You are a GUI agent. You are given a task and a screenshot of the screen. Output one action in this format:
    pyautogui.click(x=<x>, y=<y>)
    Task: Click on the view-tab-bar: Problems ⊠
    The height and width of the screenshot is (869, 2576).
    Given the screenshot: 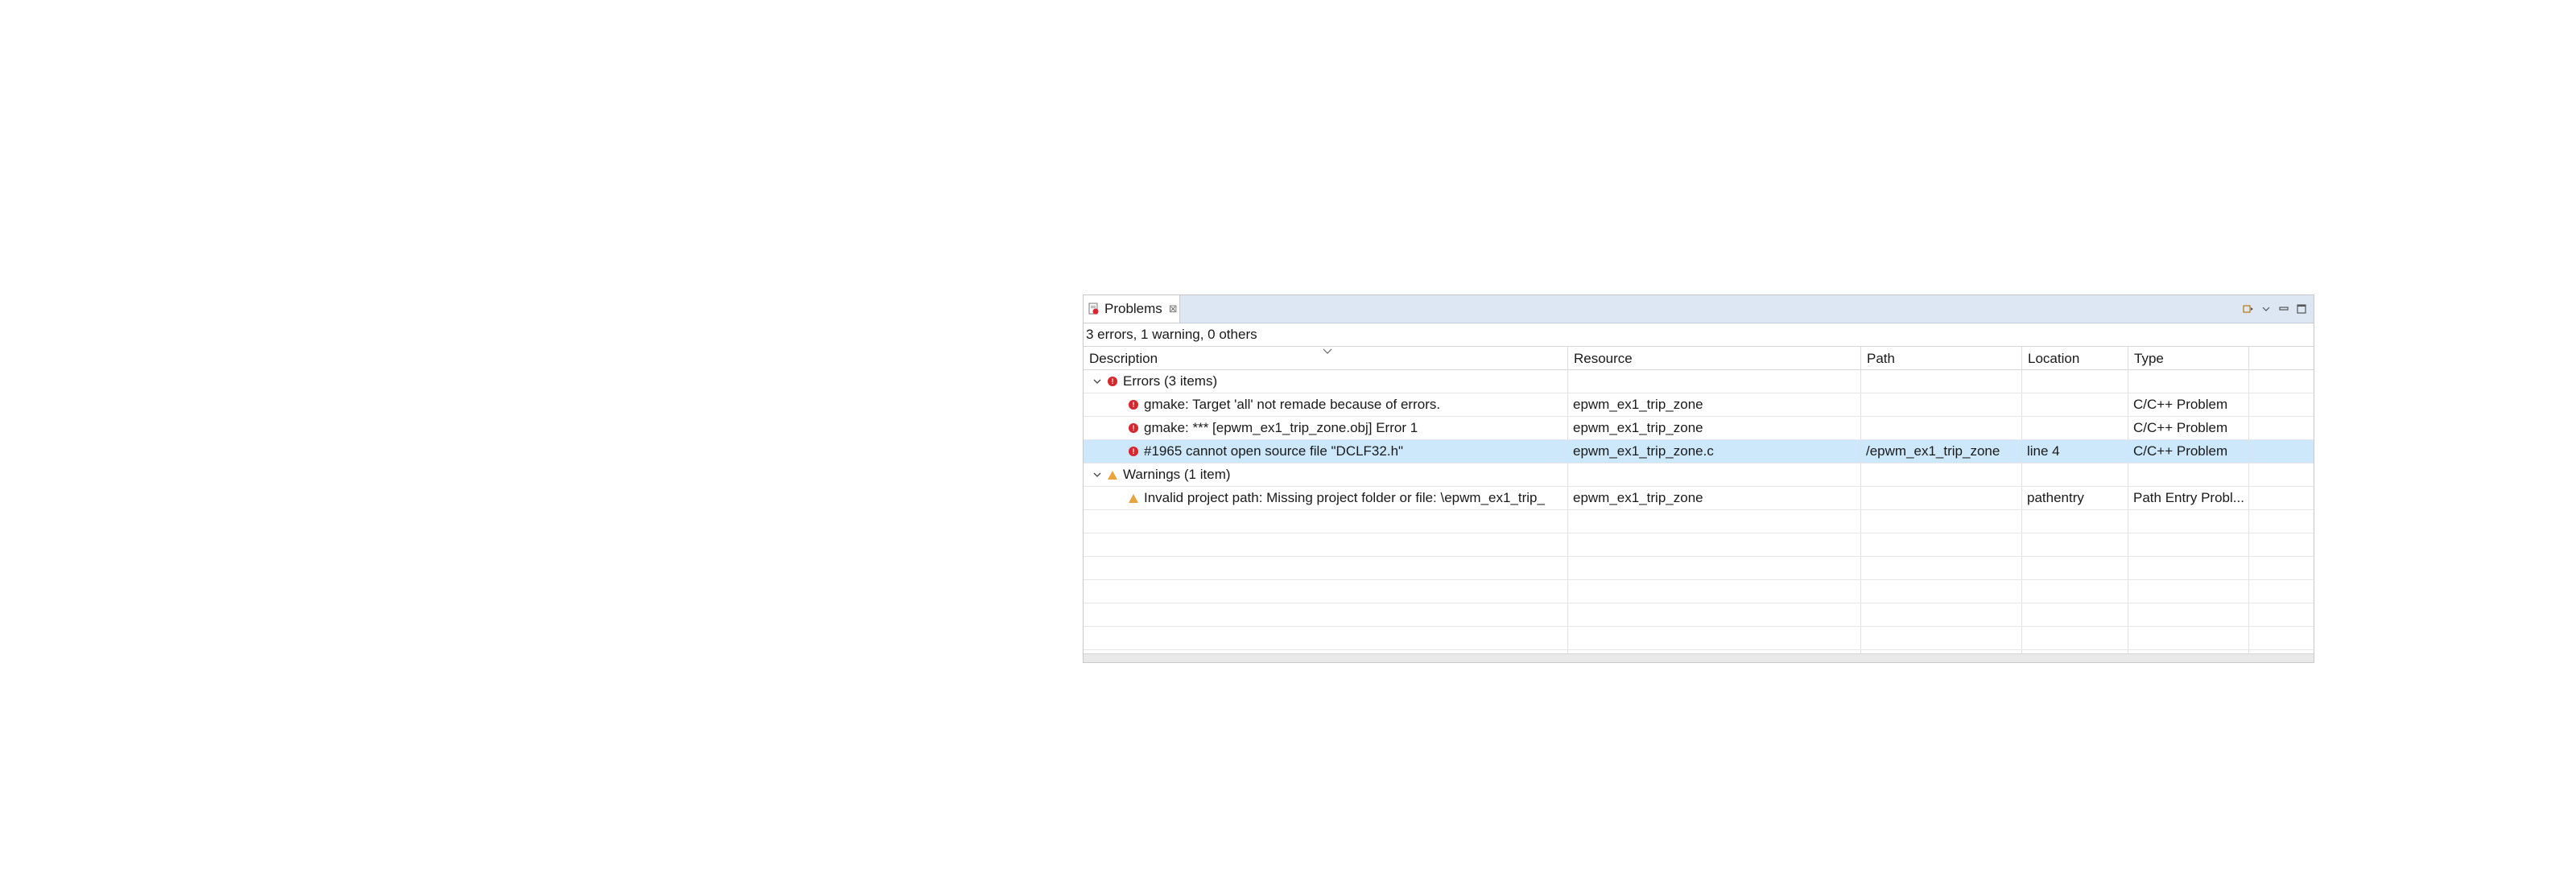 What is the action you would take?
    pyautogui.click(x=1699, y=309)
    